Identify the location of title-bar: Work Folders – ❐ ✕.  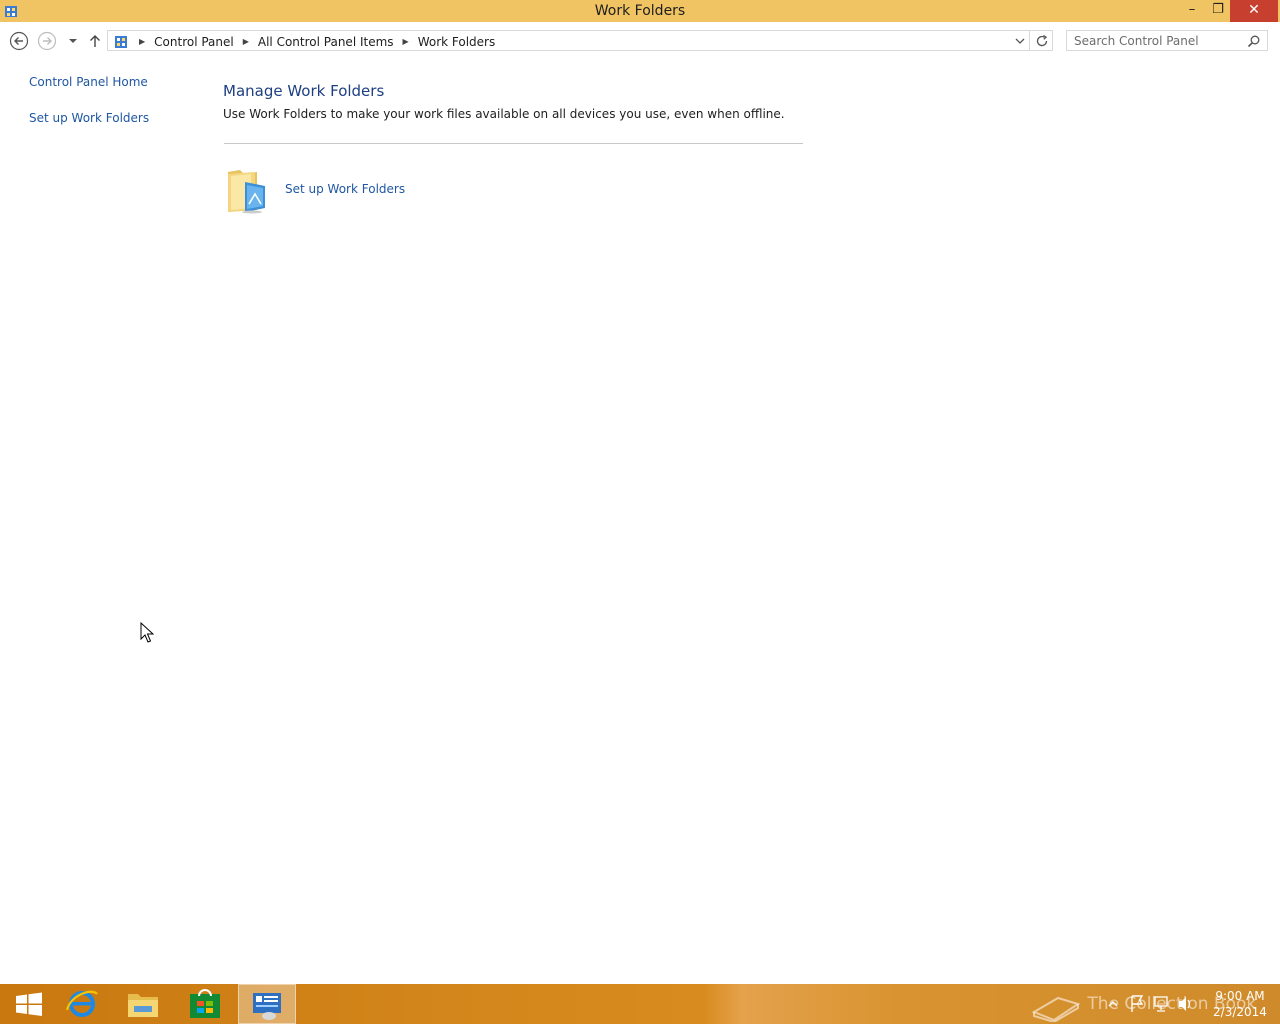
(640, 11).